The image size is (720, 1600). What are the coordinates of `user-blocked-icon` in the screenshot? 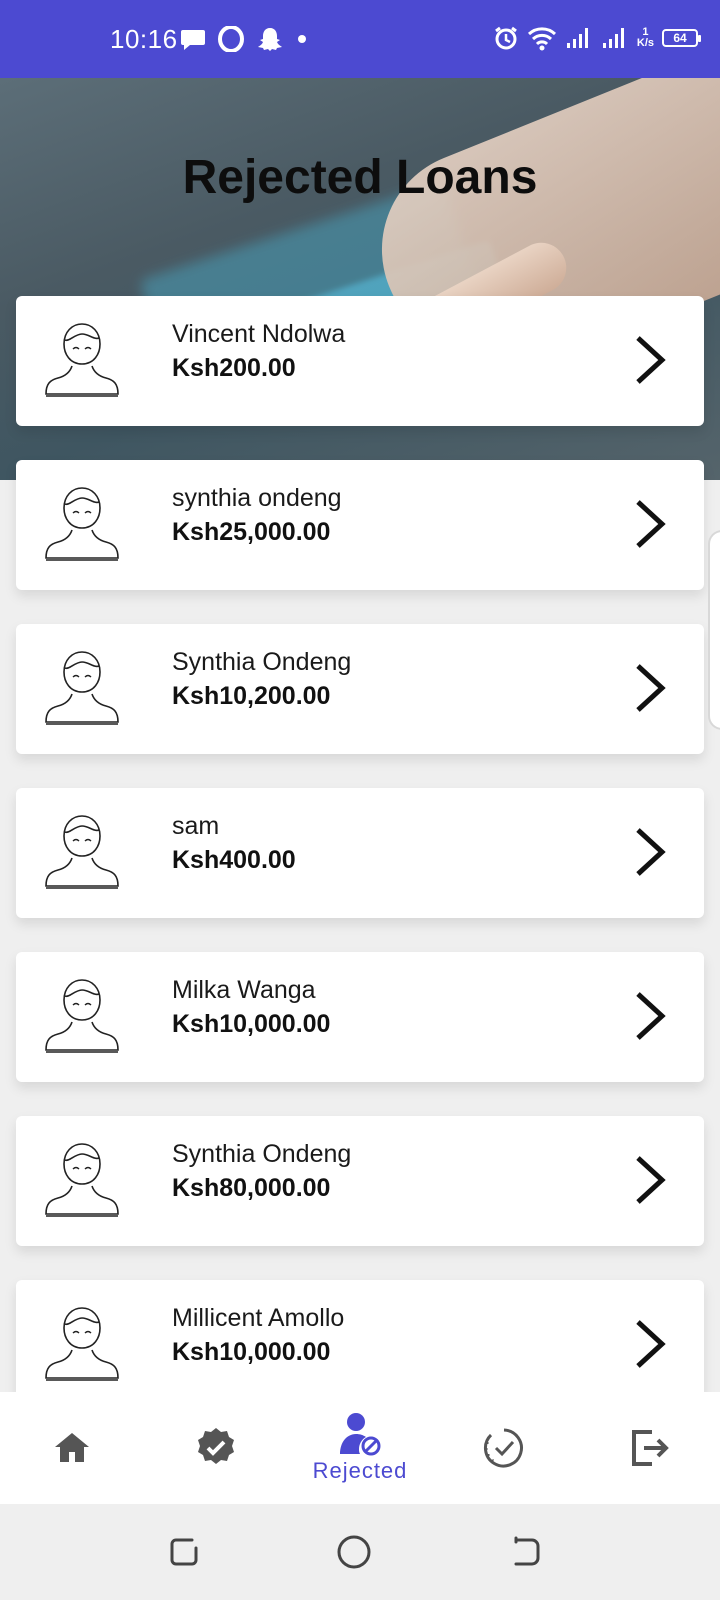 It's located at (360, 1434).